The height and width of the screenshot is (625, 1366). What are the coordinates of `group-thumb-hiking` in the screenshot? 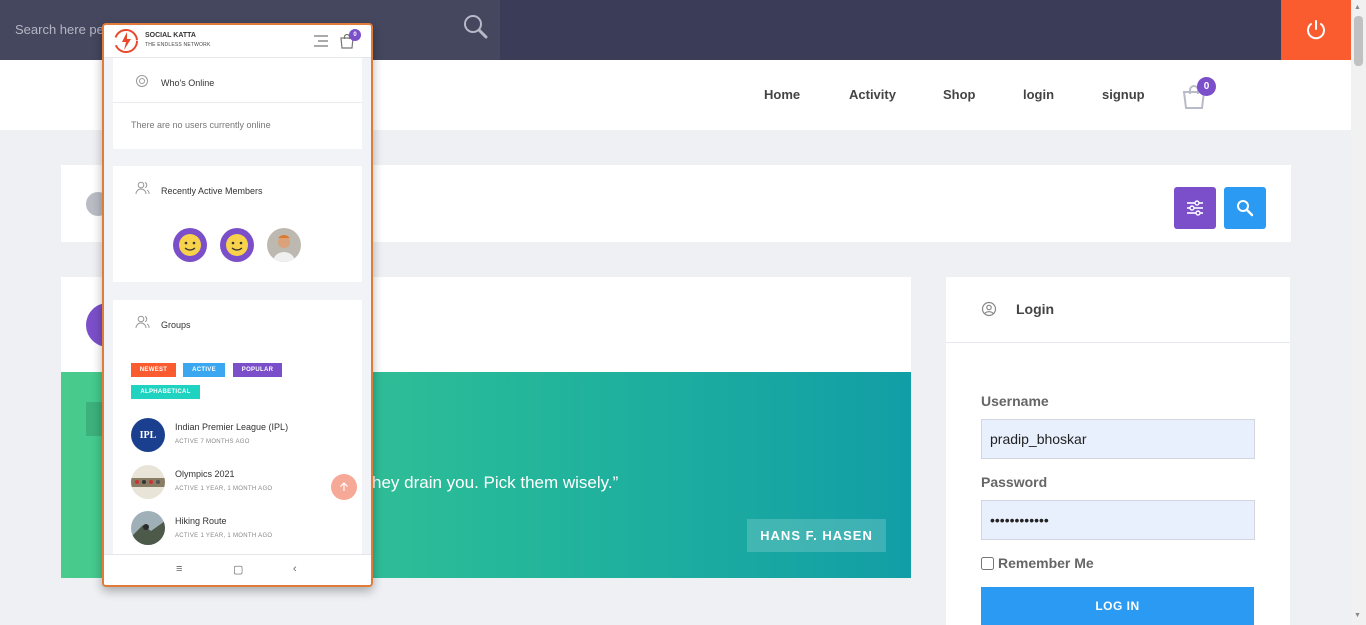 It's located at (148, 528).